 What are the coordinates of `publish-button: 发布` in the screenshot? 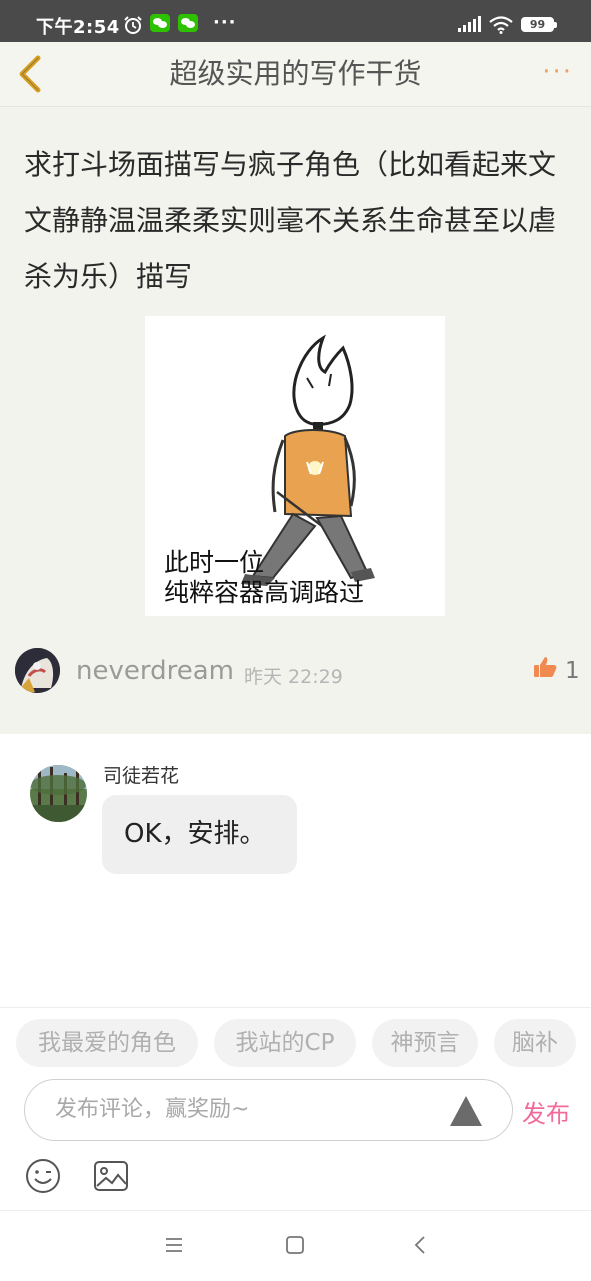 It's located at (546, 1111).